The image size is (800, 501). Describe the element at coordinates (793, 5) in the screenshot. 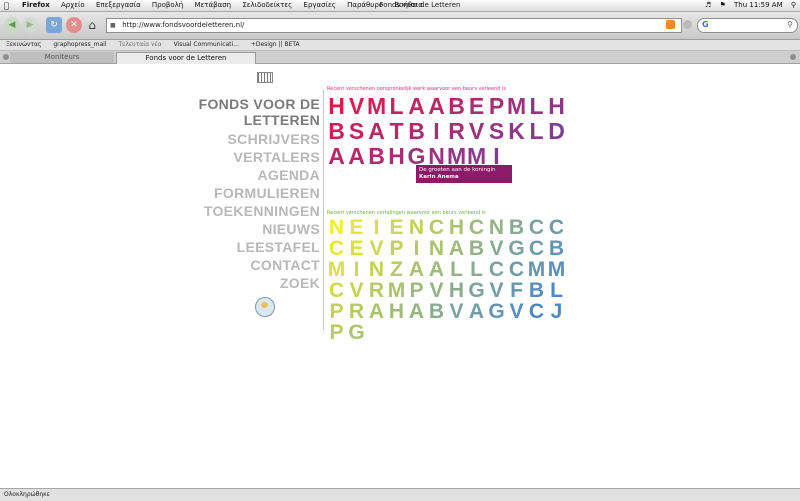

I see `spotlight-icon: ⚲` at that location.